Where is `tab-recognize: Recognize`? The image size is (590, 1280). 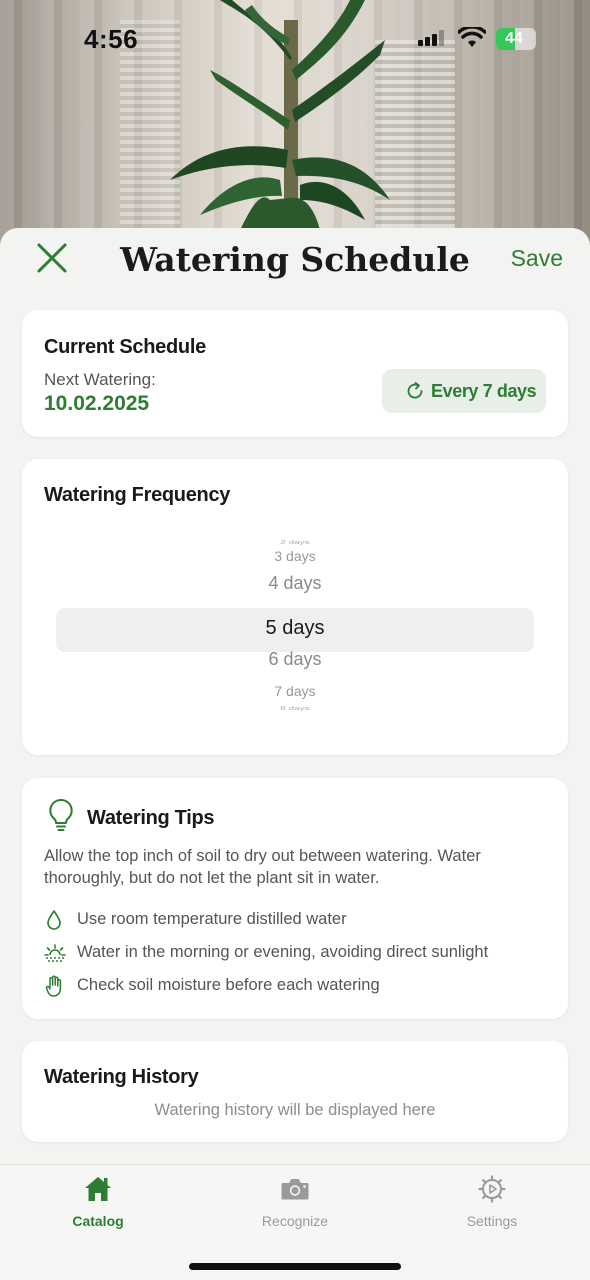
tab-recognize: Recognize is located at coordinates (295, 1200).